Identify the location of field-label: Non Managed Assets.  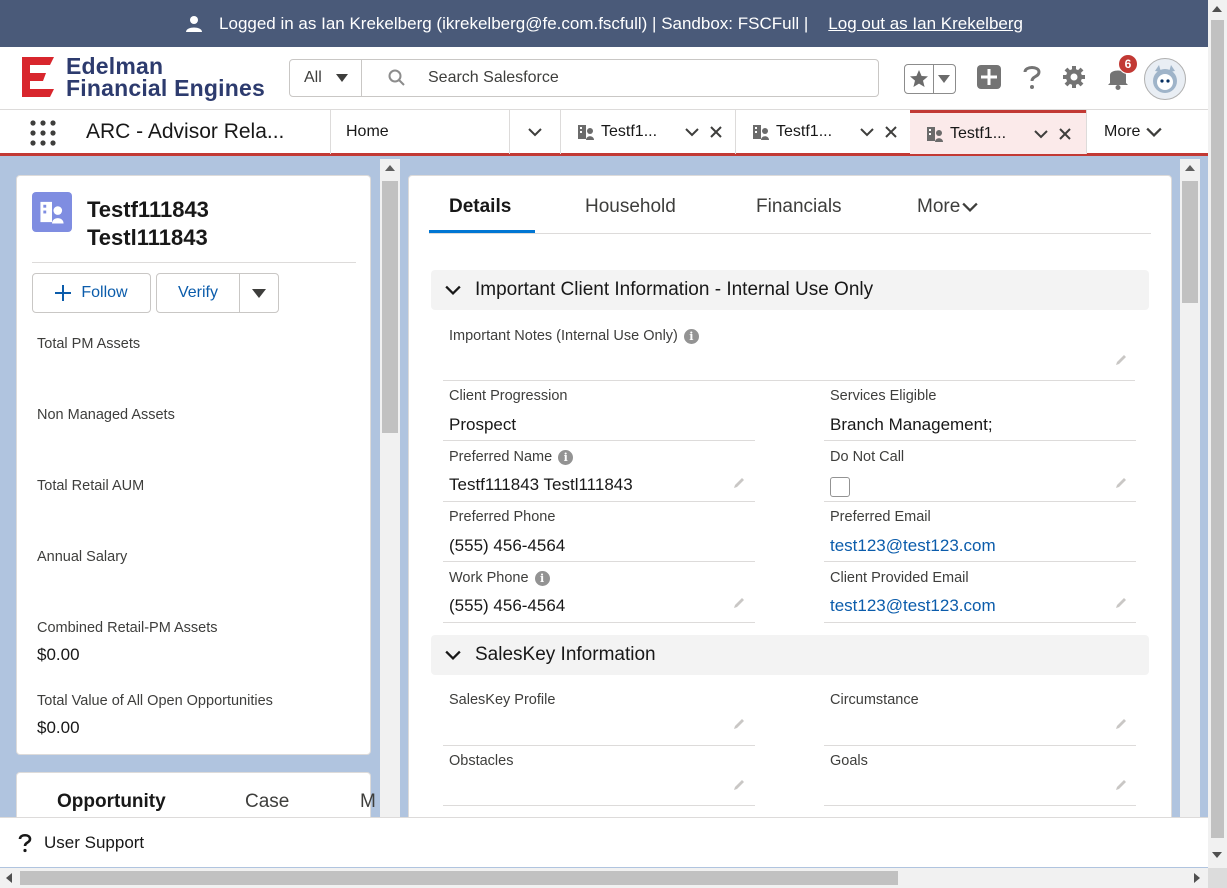
(106, 415).